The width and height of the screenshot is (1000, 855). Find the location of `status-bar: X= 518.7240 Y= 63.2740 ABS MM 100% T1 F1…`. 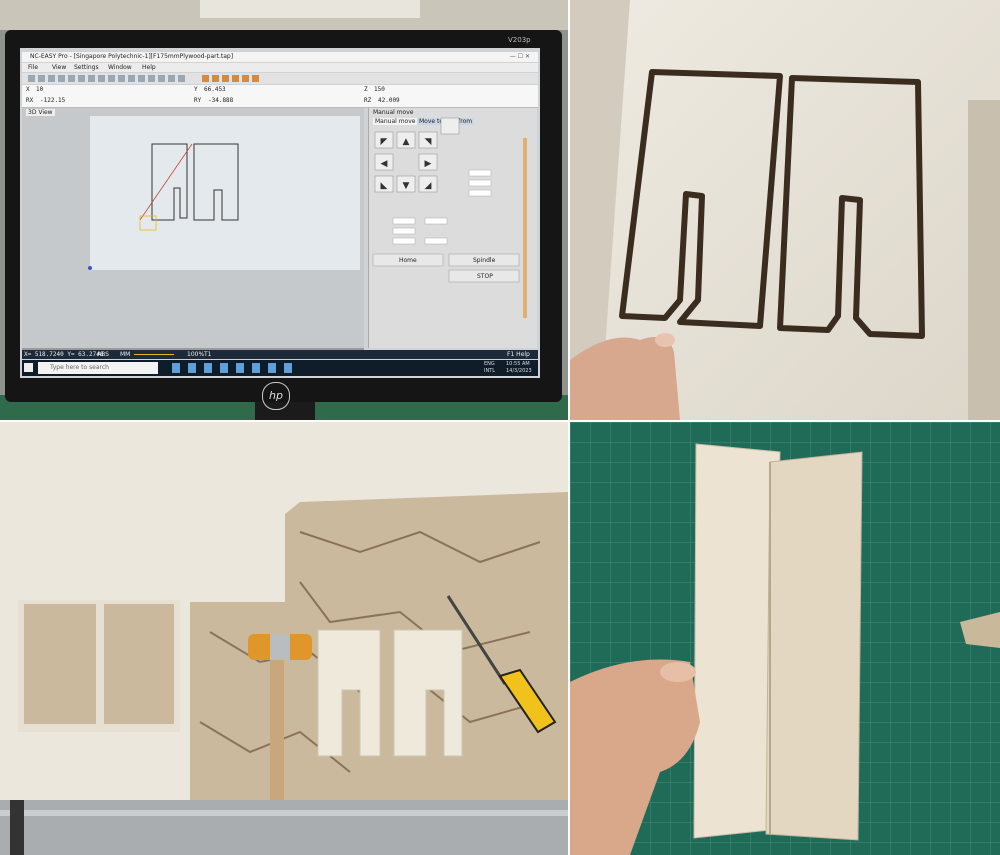

status-bar: X= 518.7240 Y= 63.2740 ABS MM 100% T1 F1… is located at coordinates (280, 354).